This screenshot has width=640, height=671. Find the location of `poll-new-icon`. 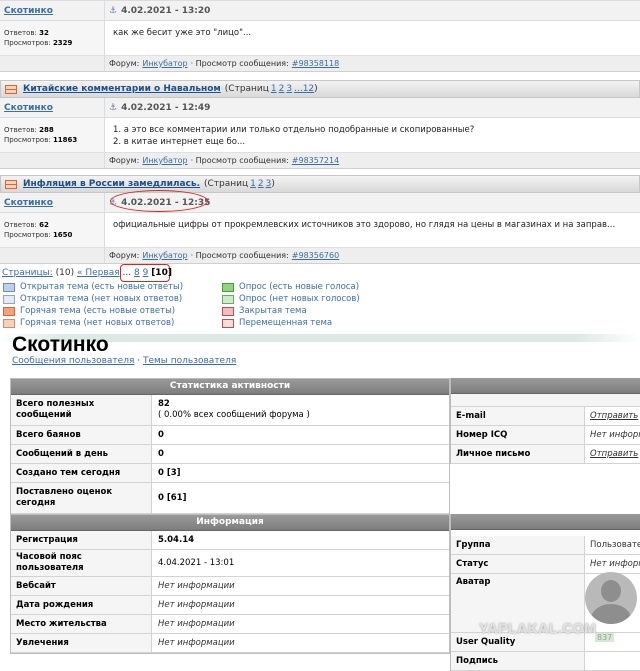

poll-new-icon is located at coordinates (228, 287).